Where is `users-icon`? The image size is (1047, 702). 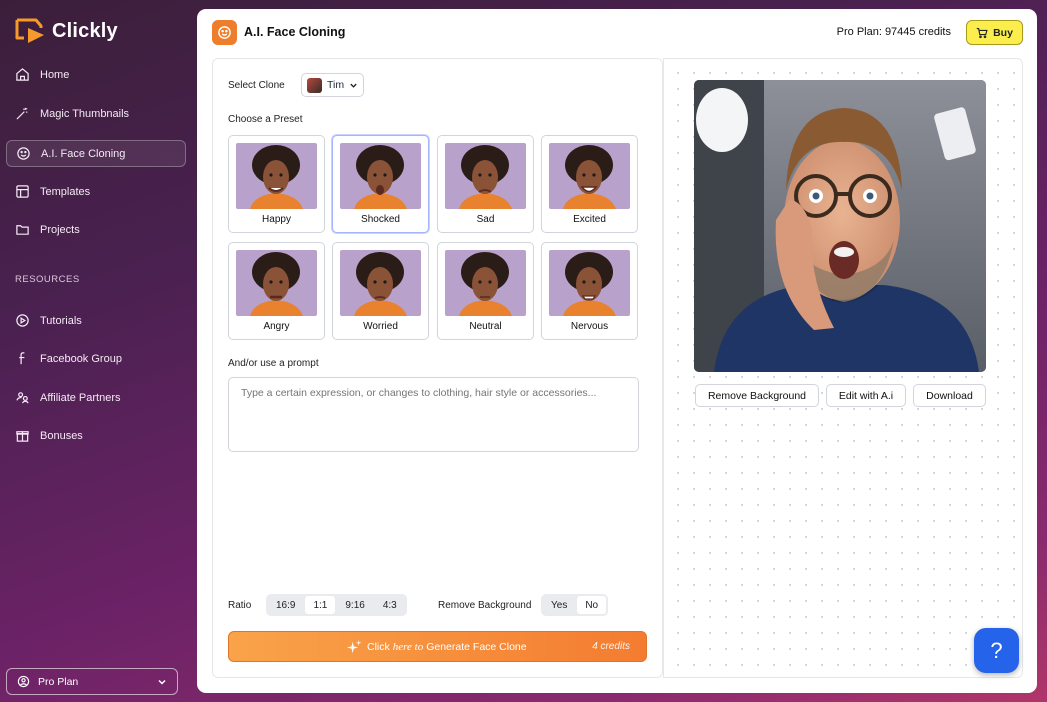
users-icon is located at coordinates (22, 398).